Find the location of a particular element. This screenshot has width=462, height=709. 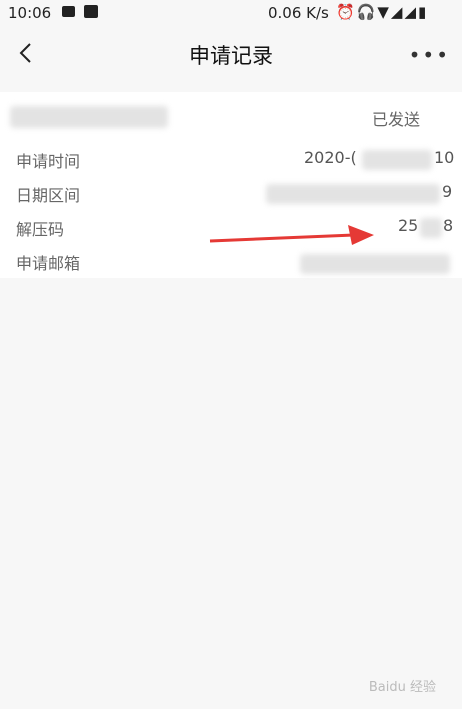

field-row-email: 申请邮箱 is located at coordinates (231, 261).